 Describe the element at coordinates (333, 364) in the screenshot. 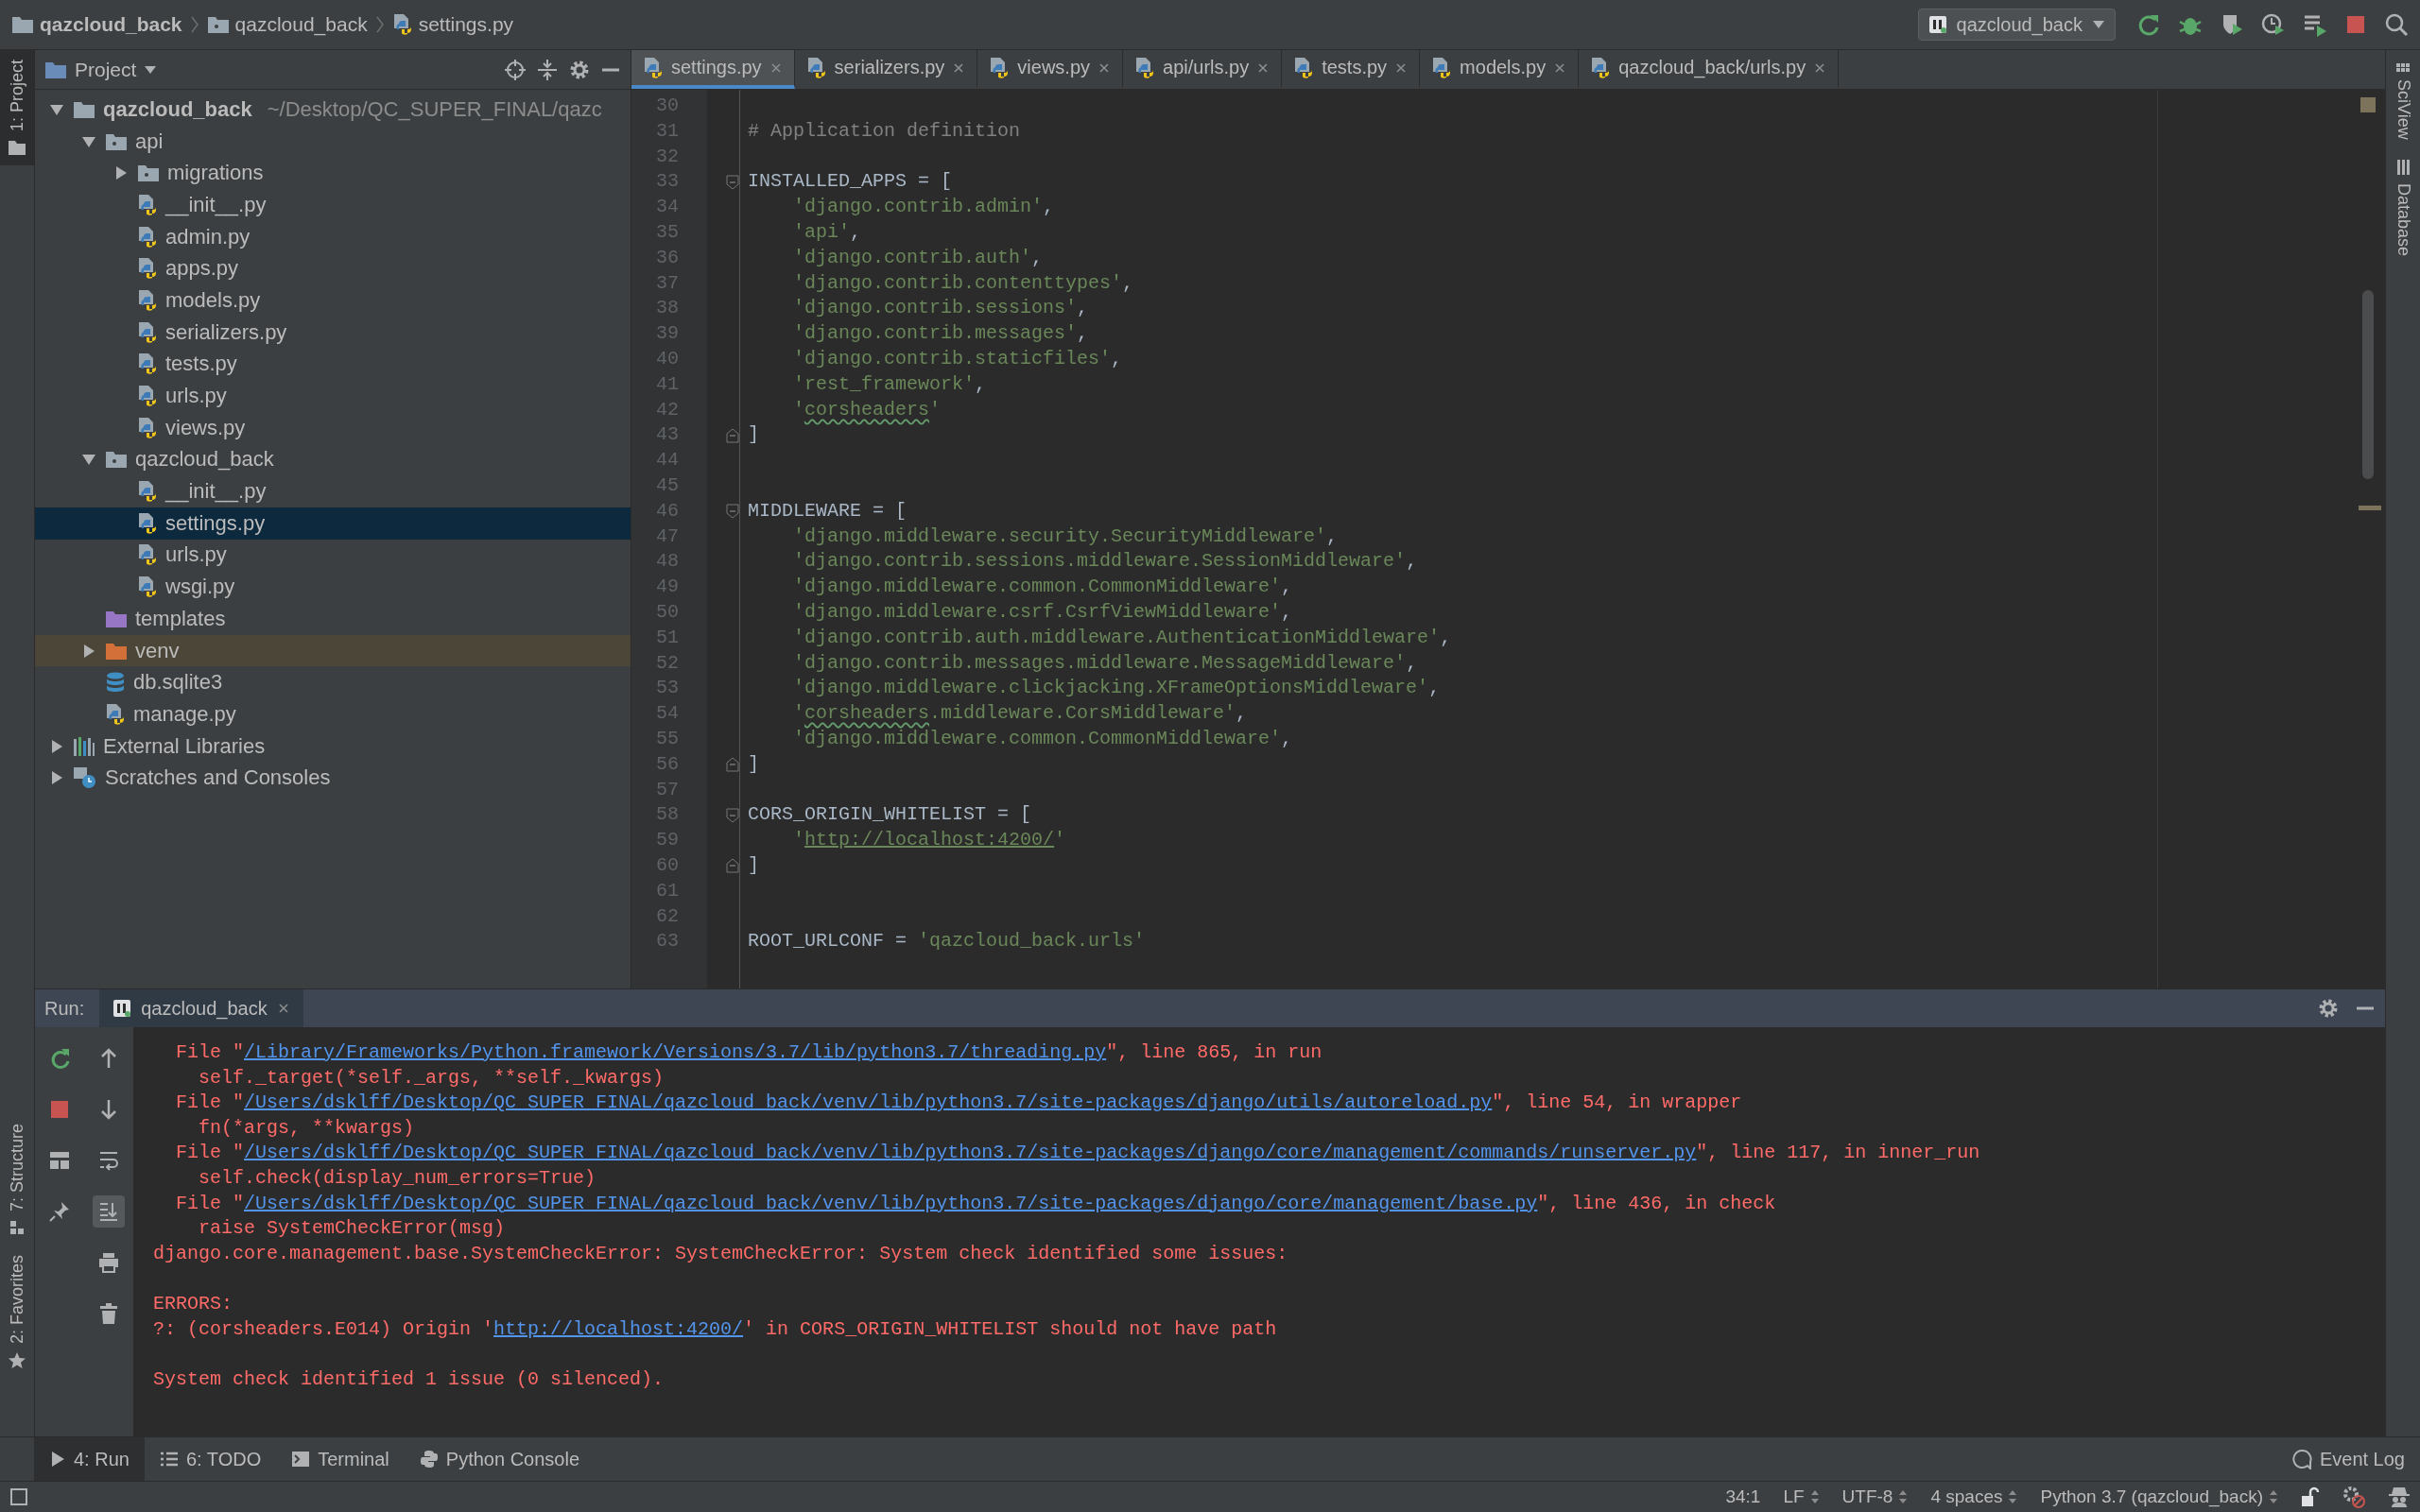

I see `tree-item: tests.py` at that location.